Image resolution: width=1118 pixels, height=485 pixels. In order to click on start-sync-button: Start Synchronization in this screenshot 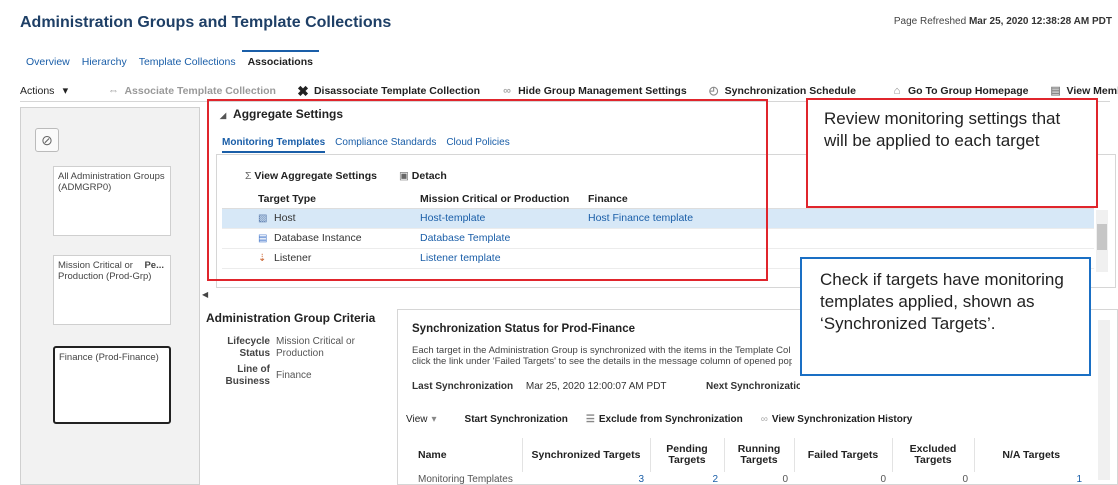, I will do `click(516, 419)`.